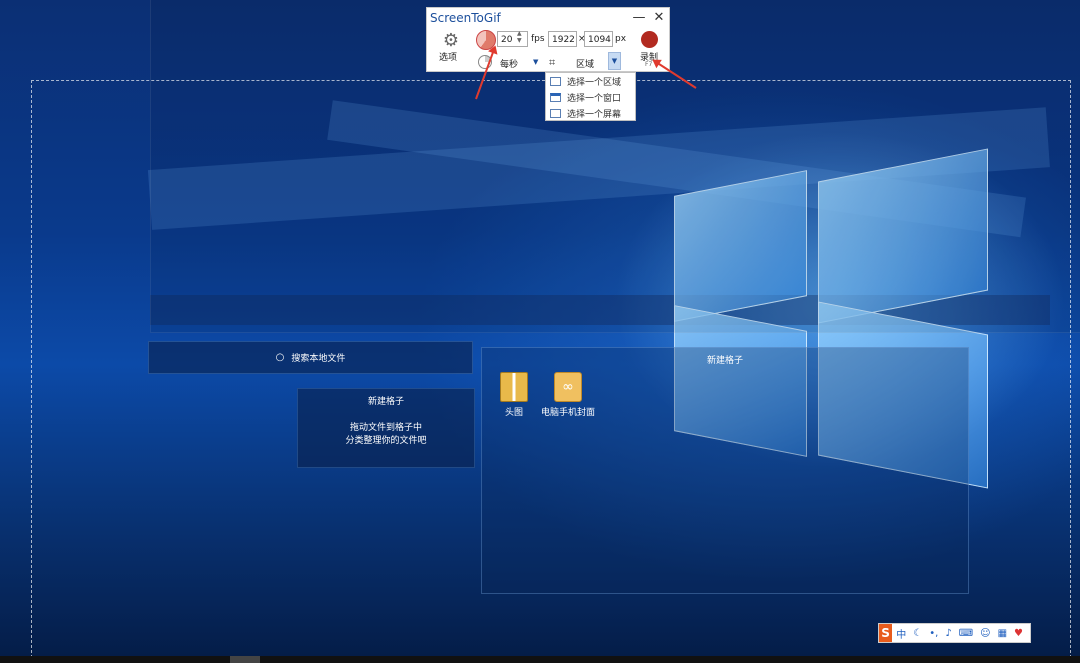 The image size is (1080, 663). What do you see at coordinates (512, 39) in the screenshot?
I see `fps-input: 20` at bounding box center [512, 39].